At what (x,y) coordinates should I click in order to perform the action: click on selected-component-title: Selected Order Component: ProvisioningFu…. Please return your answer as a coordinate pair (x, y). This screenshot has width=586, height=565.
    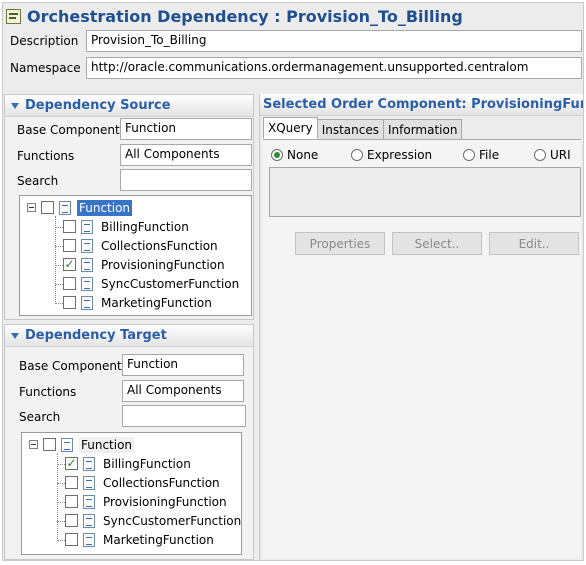
    Looking at the image, I should click on (423, 104).